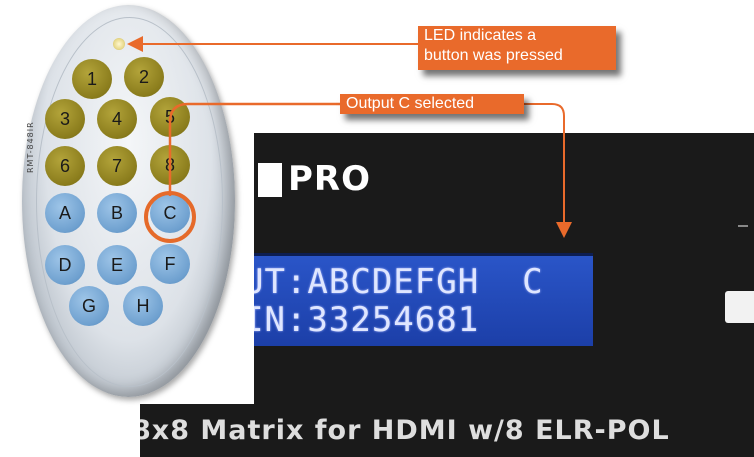 This screenshot has width=754, height=457. I want to click on panel-button, so click(739, 307).